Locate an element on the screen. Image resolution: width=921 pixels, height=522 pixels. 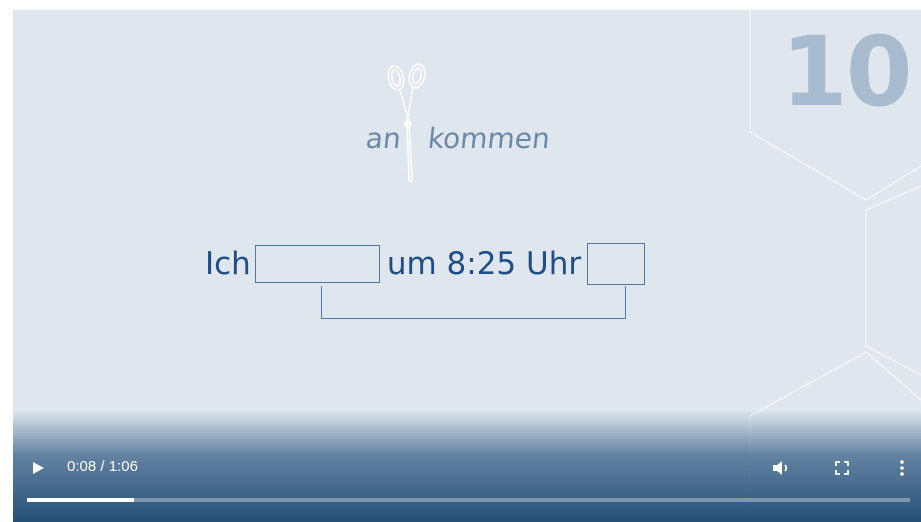
progress-fill is located at coordinates (81, 500).